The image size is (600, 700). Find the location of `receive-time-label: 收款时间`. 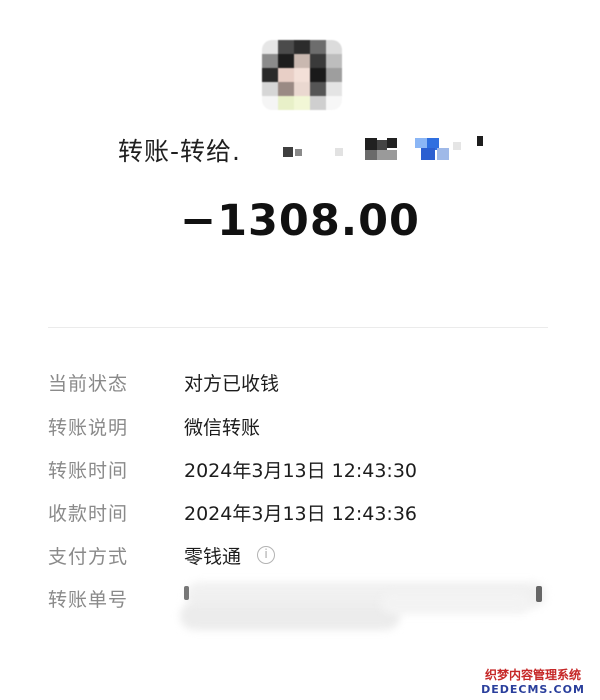

receive-time-label: 收款时间 is located at coordinates (88, 513).